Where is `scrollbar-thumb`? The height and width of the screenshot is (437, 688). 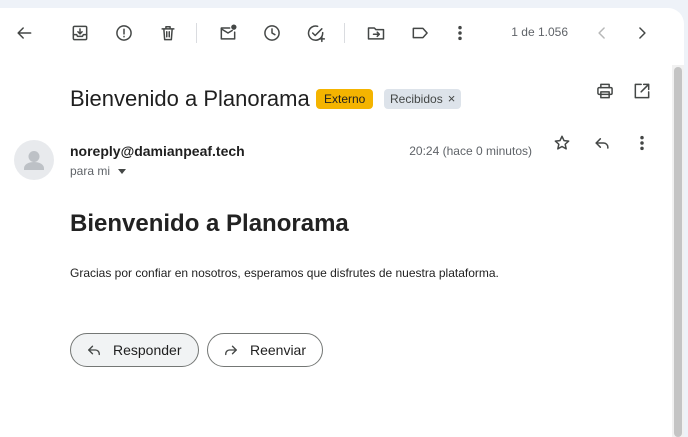 scrollbar-thumb is located at coordinates (678, 252).